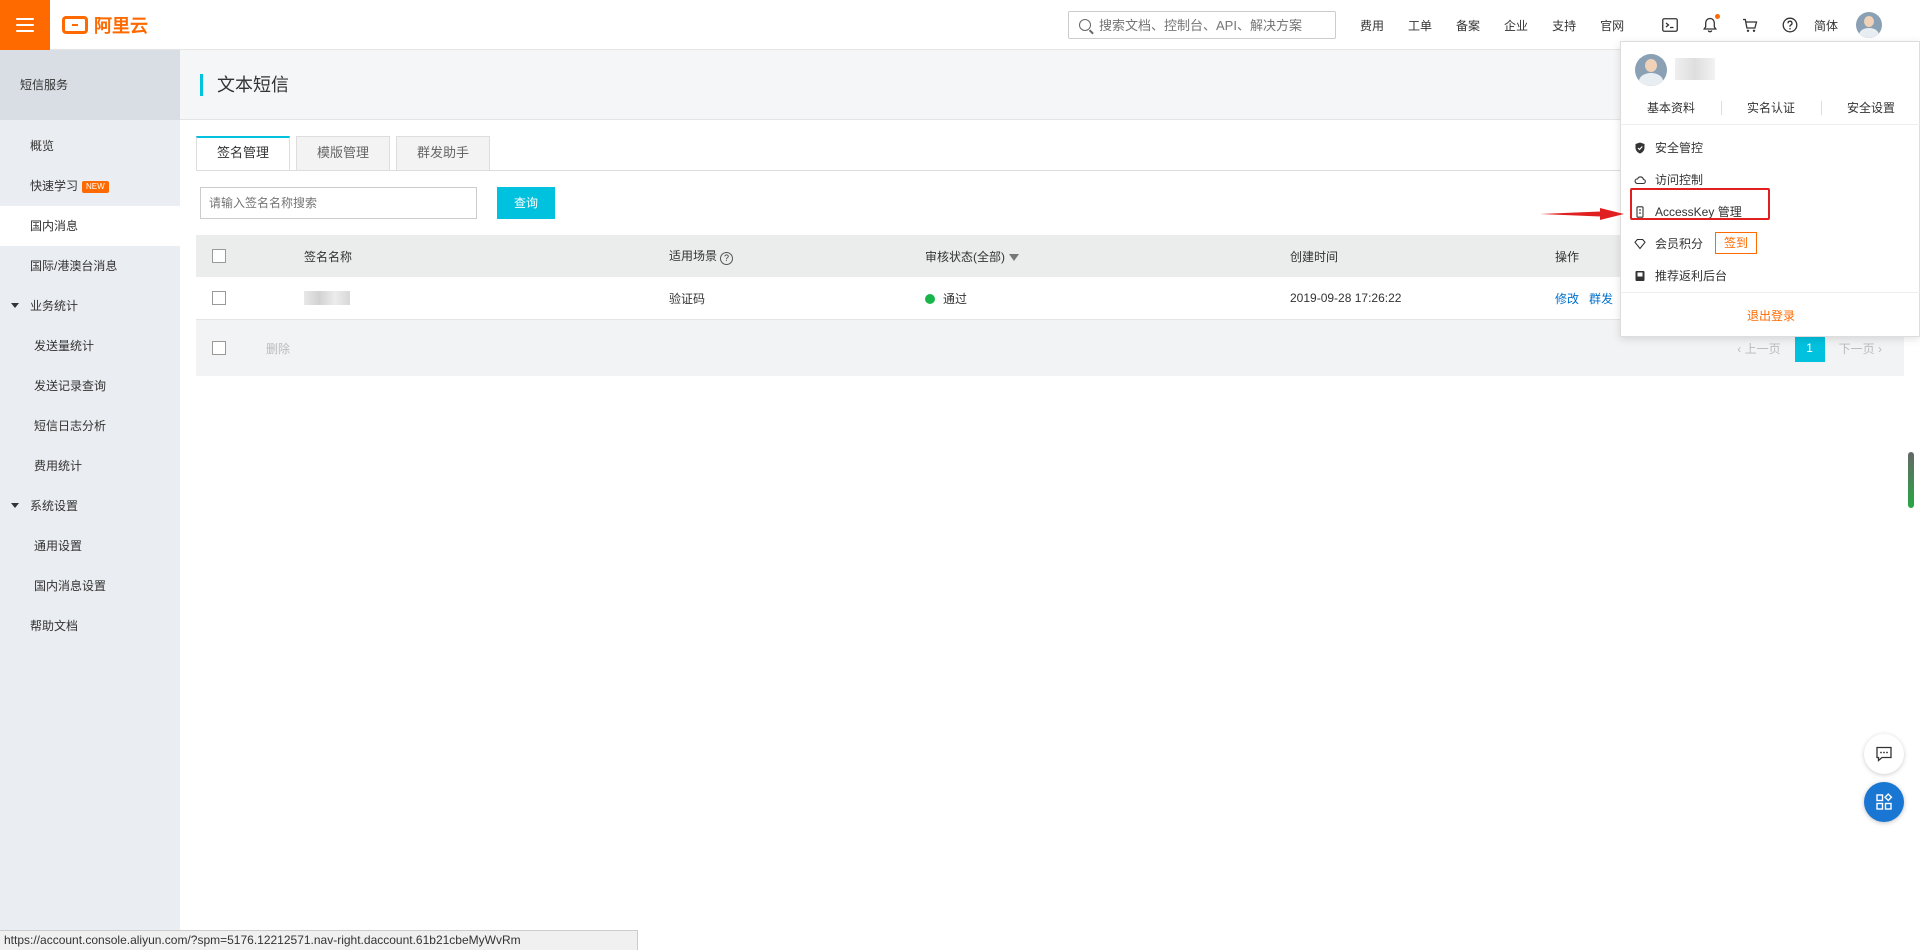  I want to click on dropdown-avatar, so click(1651, 70).